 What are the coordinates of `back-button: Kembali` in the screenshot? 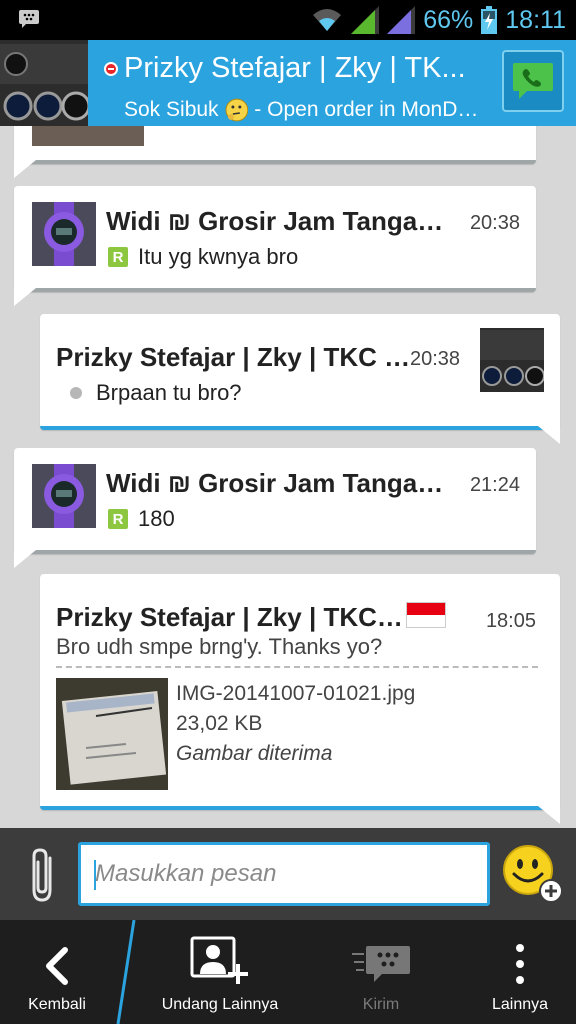 It's located at (57, 972).